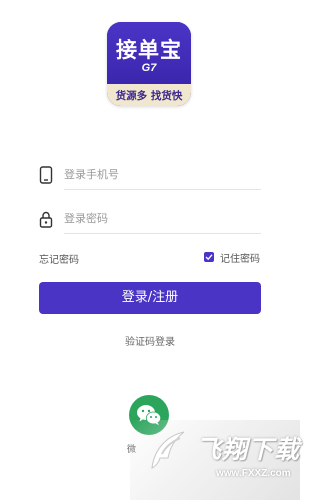  I want to click on sms-code-login-link: 验证码登录, so click(150, 340).